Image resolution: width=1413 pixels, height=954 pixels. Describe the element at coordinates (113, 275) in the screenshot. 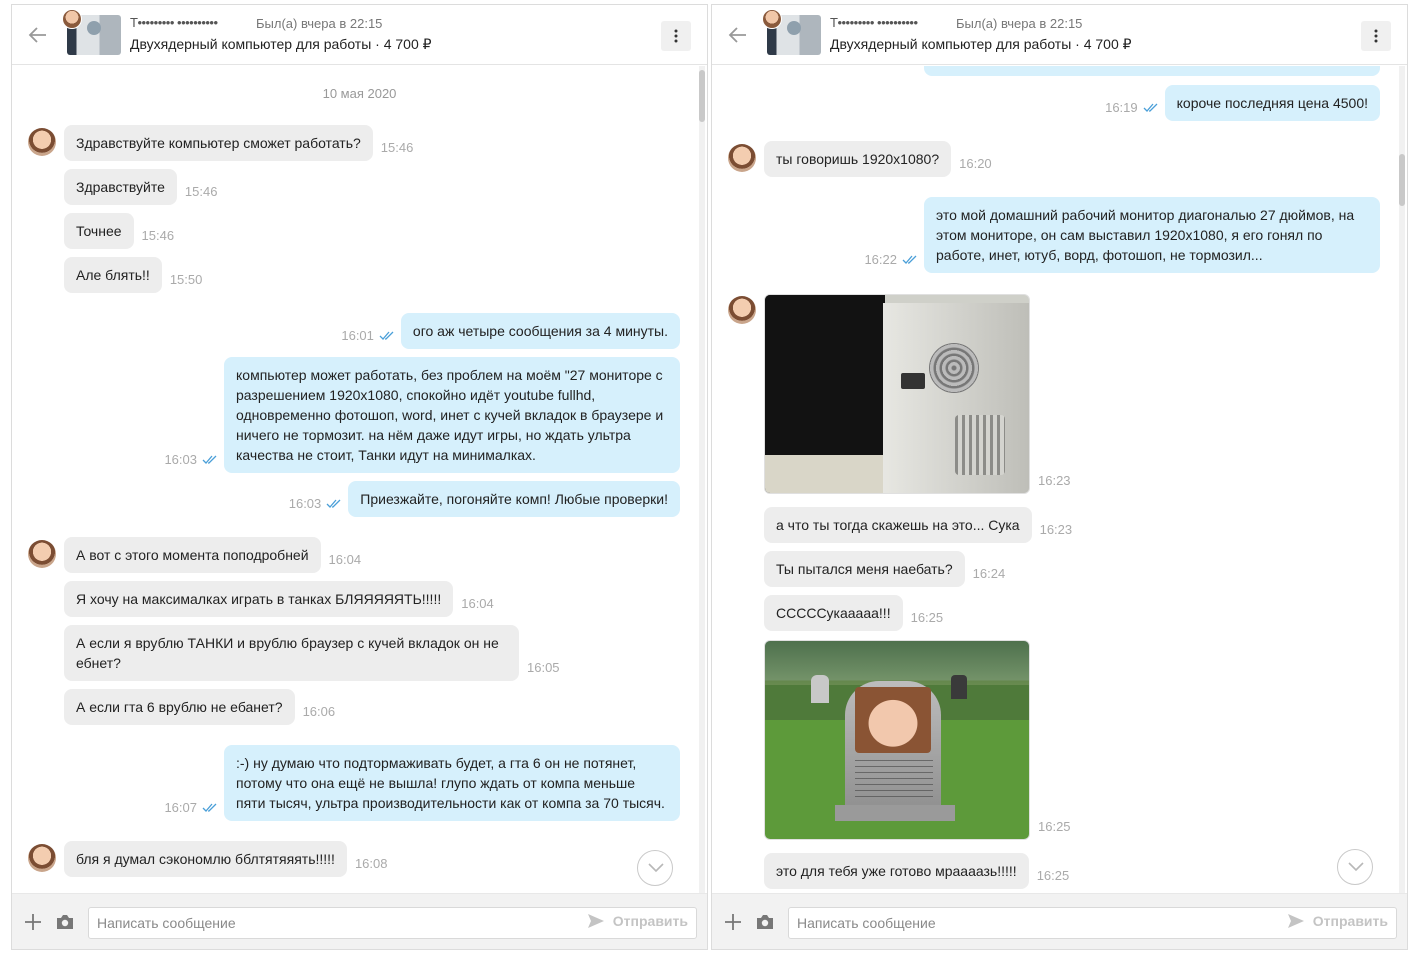

I see `message-text: Але блять!!` at that location.